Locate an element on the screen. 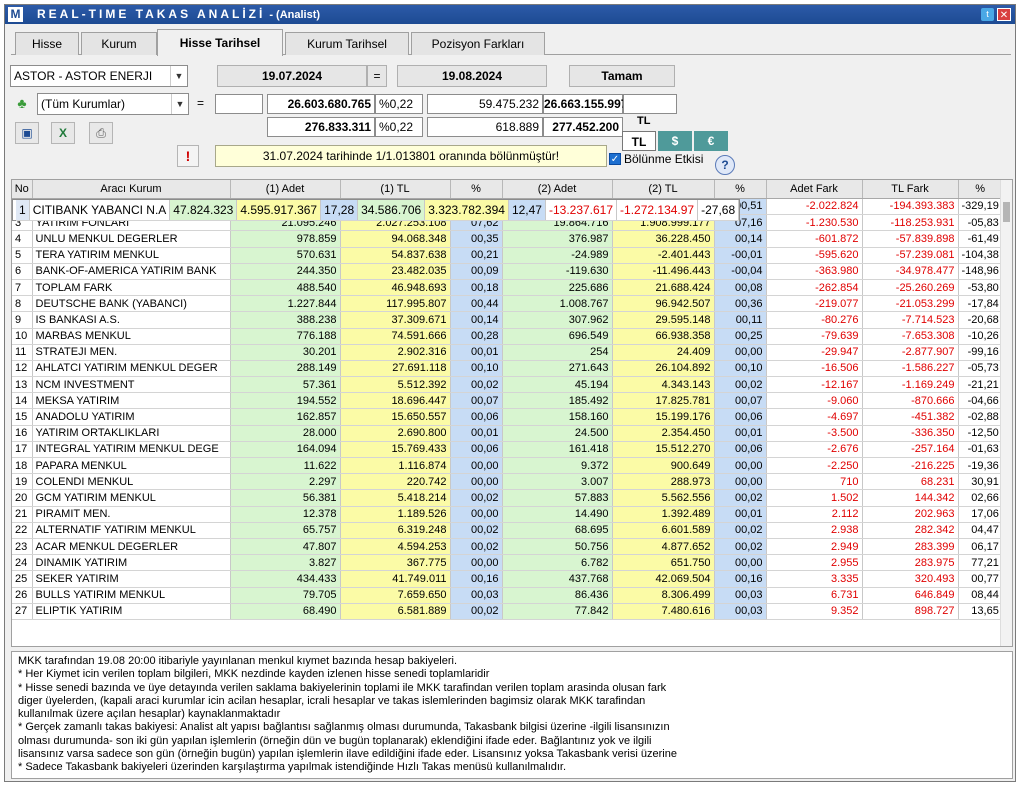 The height and width of the screenshot is (788, 1024). col-1-pct-header: % is located at coordinates (476, 189).